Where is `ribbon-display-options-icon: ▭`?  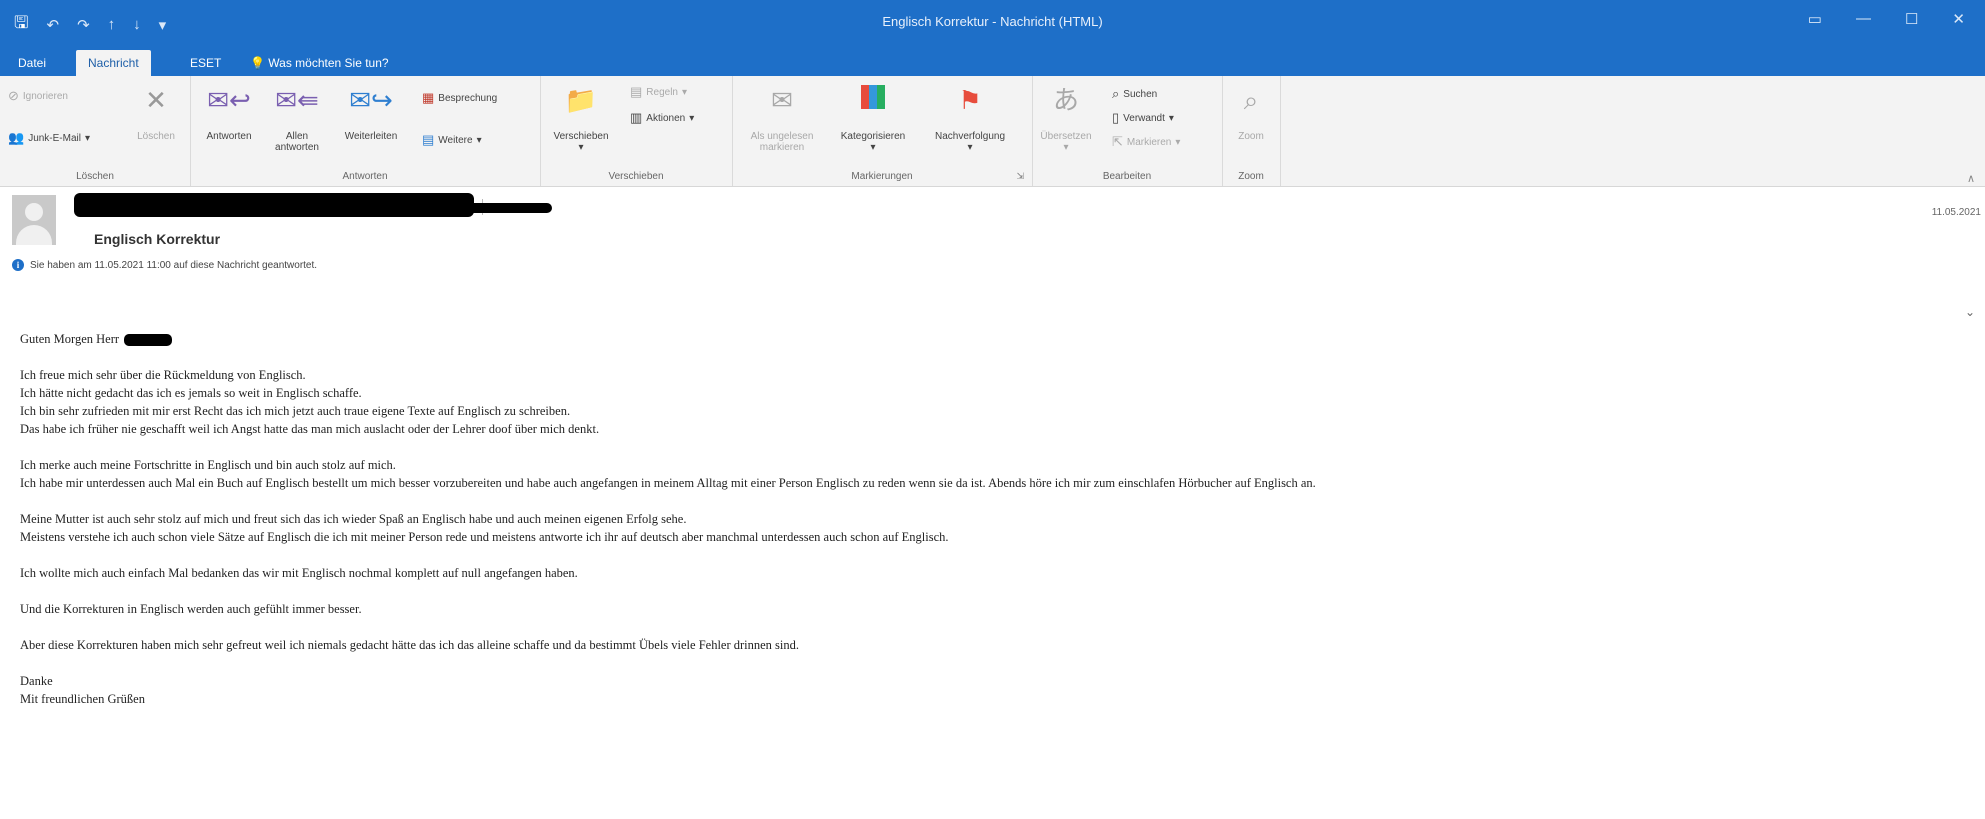 ribbon-display-options-icon: ▭ is located at coordinates (1815, 19).